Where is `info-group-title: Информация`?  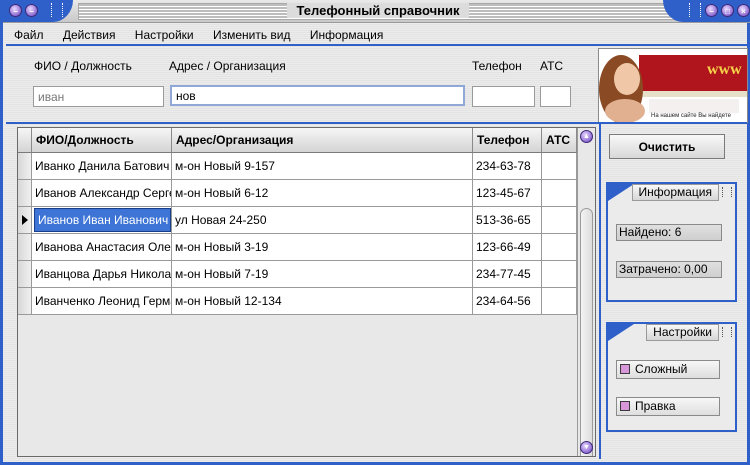 info-group-title: Информация is located at coordinates (675, 192).